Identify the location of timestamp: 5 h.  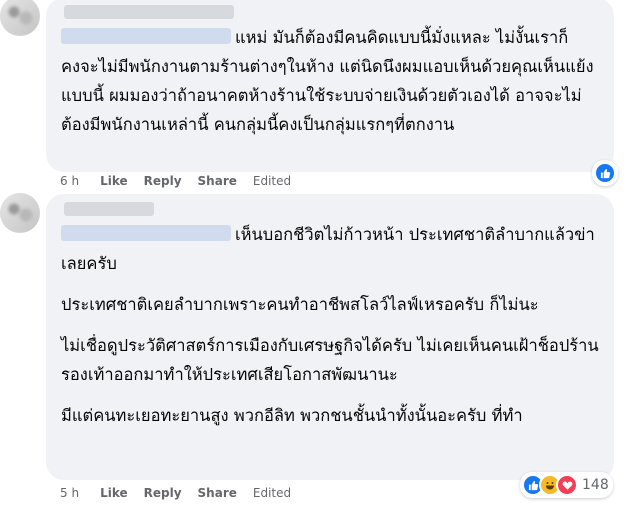
(69, 493).